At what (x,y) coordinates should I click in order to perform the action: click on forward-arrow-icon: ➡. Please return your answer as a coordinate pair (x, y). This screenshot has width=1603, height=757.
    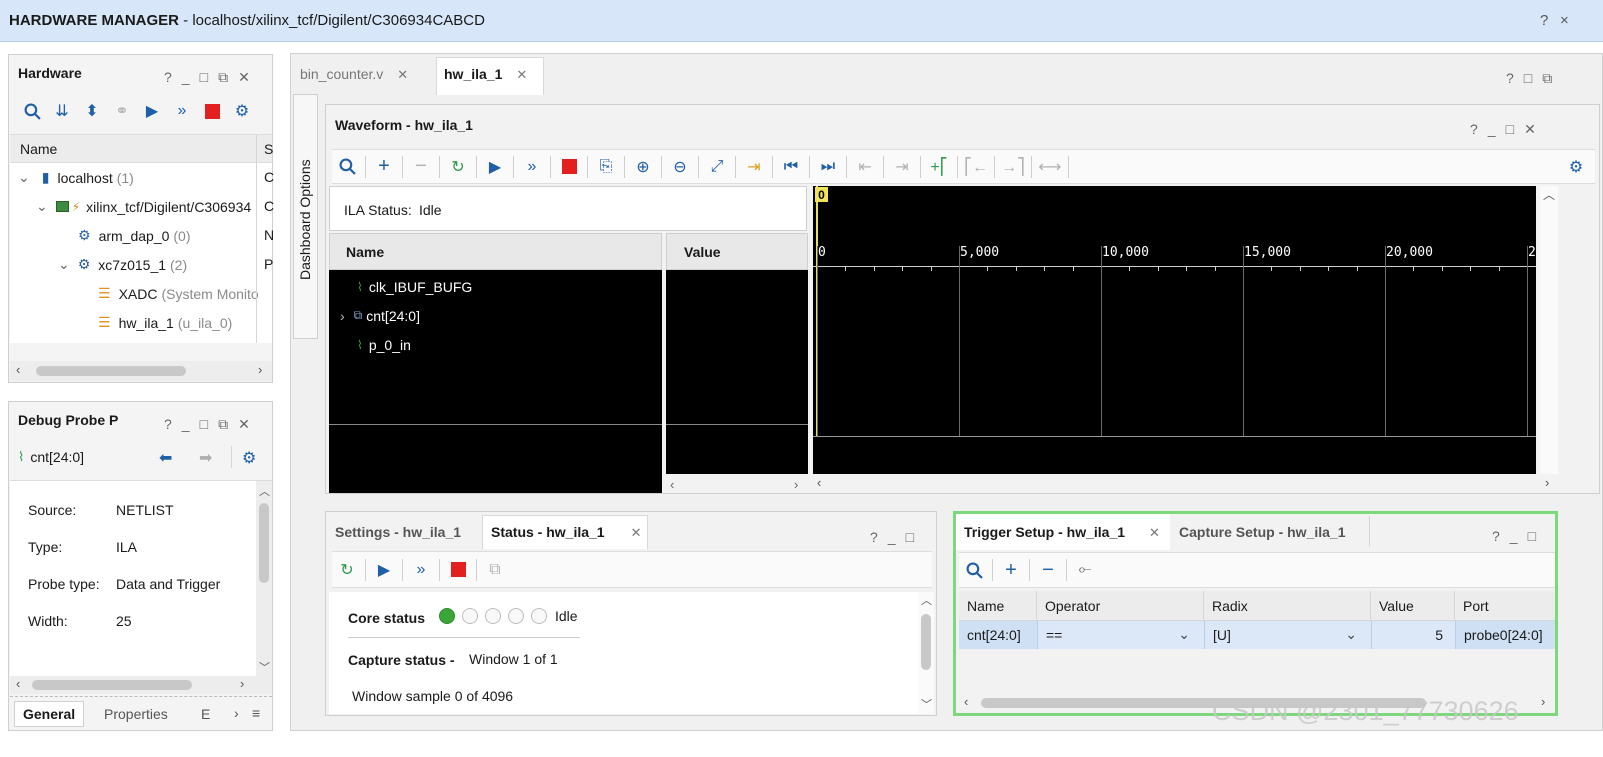
    Looking at the image, I should click on (205, 458).